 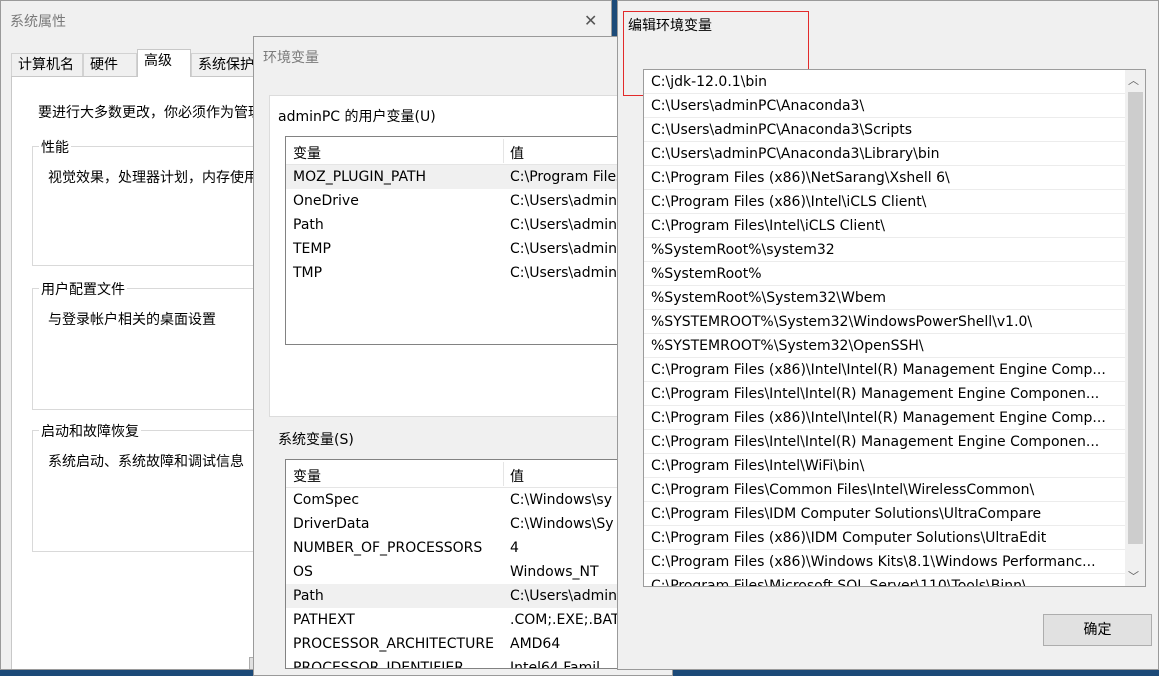 I want to click on list-item: C:\jdk-12.0.1\bin, so click(x=885, y=82).